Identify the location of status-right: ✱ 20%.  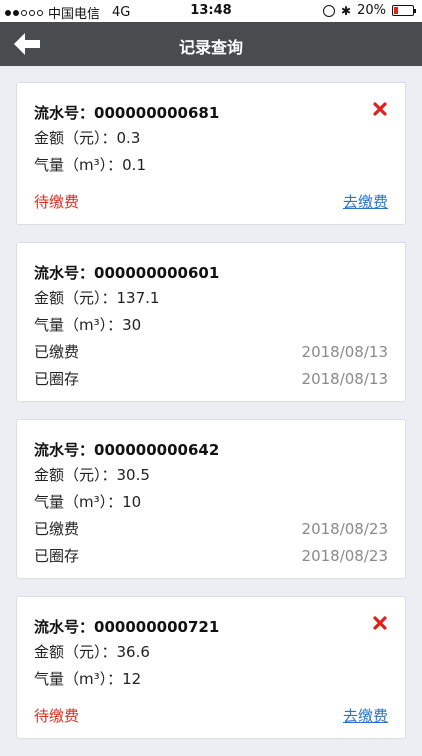
(369, 10).